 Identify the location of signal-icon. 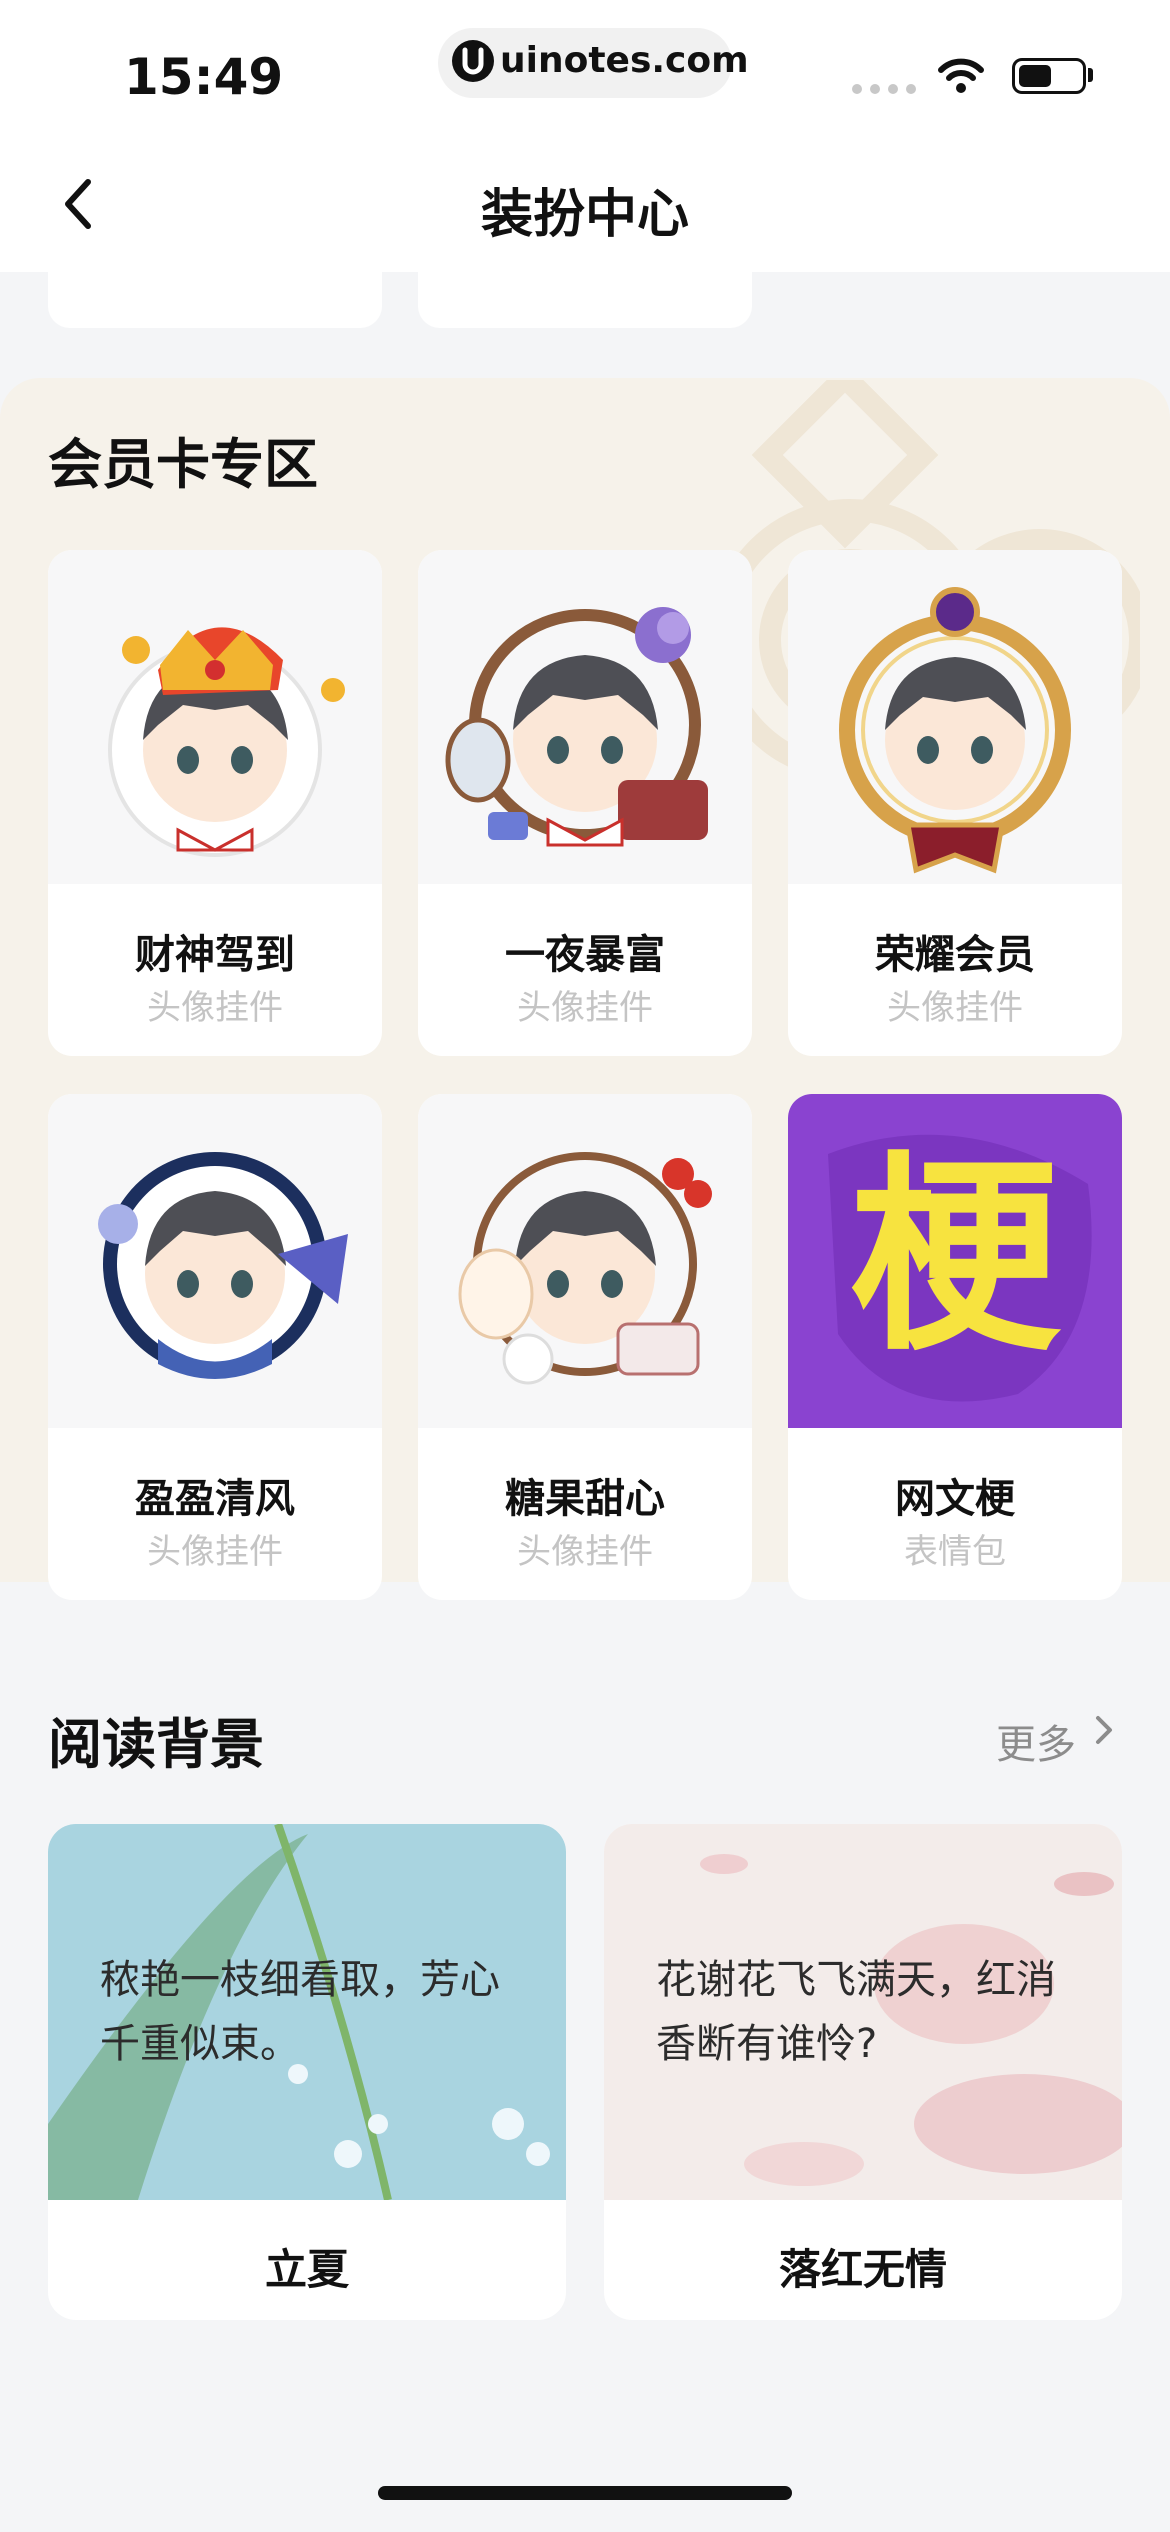
(884, 89).